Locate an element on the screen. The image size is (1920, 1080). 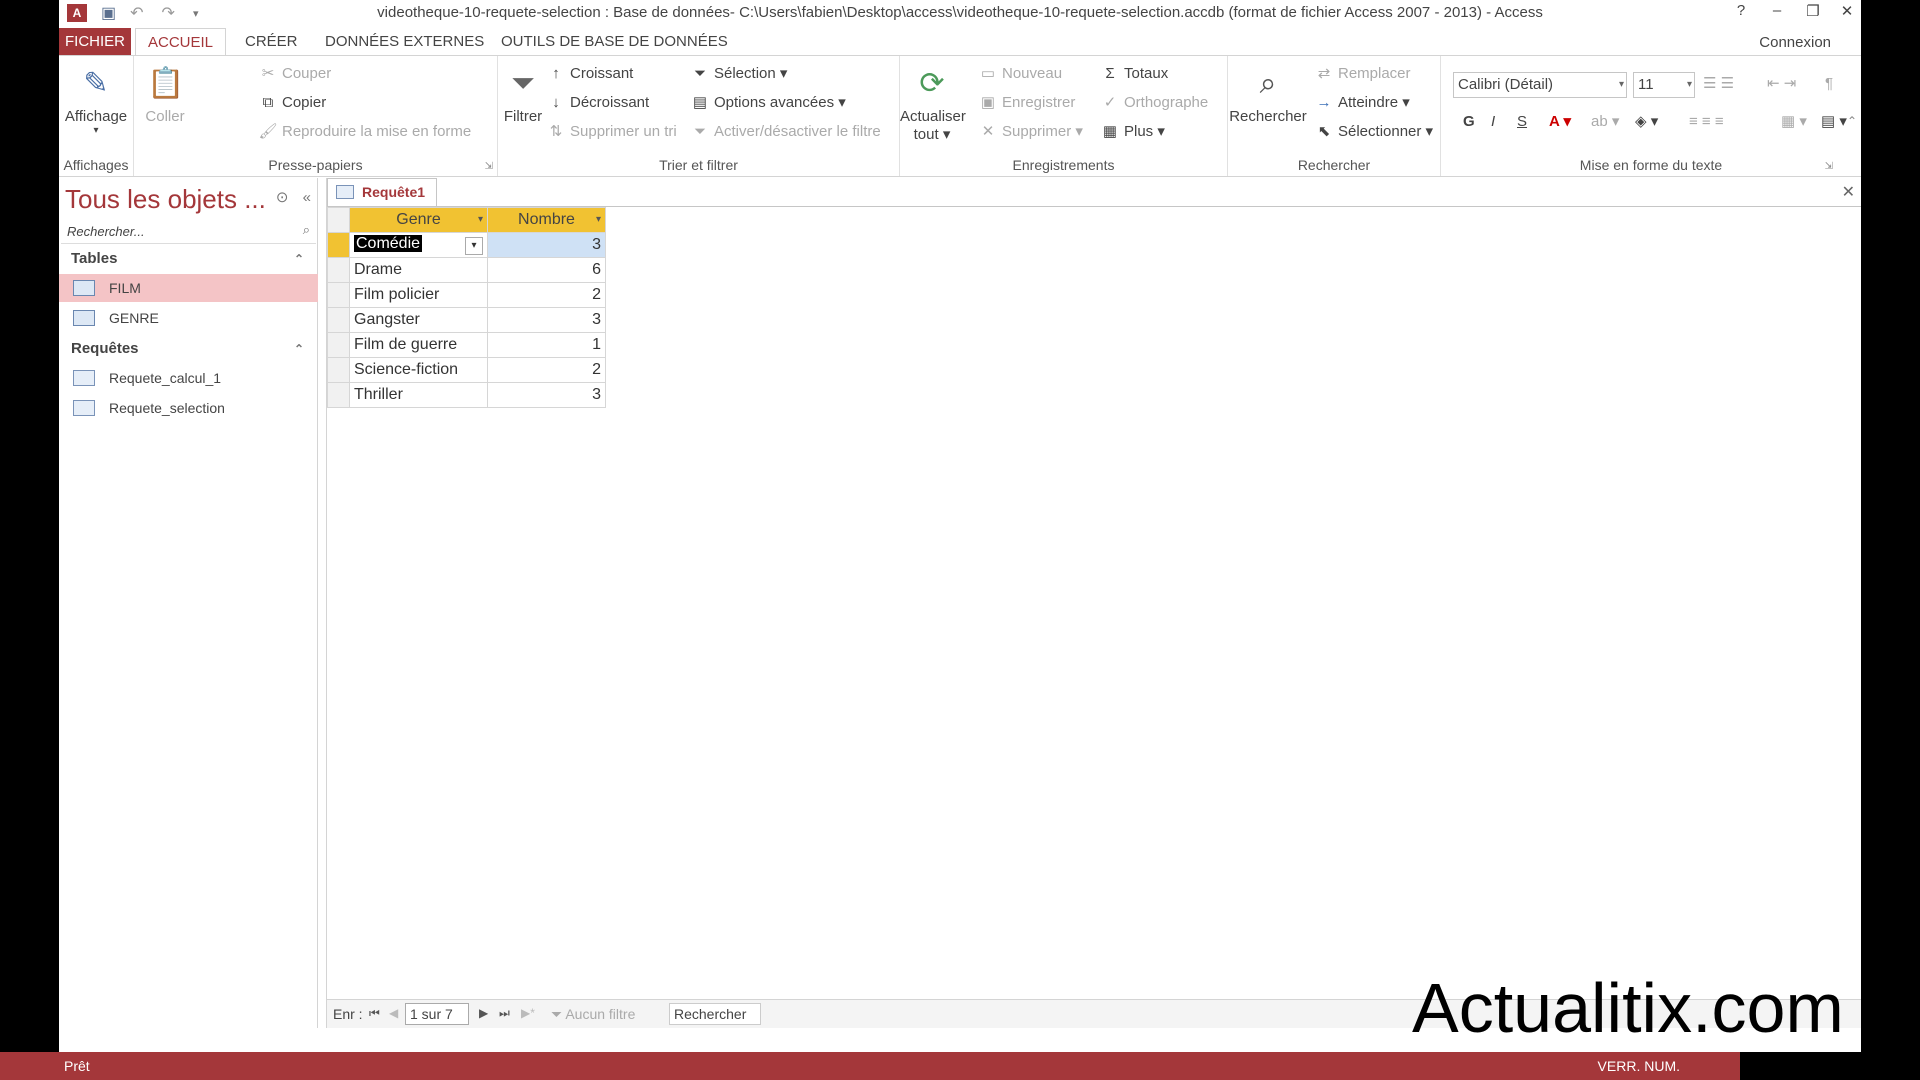
selectionner-button: ⬉ Sélectionner ▾ is located at coordinates (1373, 132).